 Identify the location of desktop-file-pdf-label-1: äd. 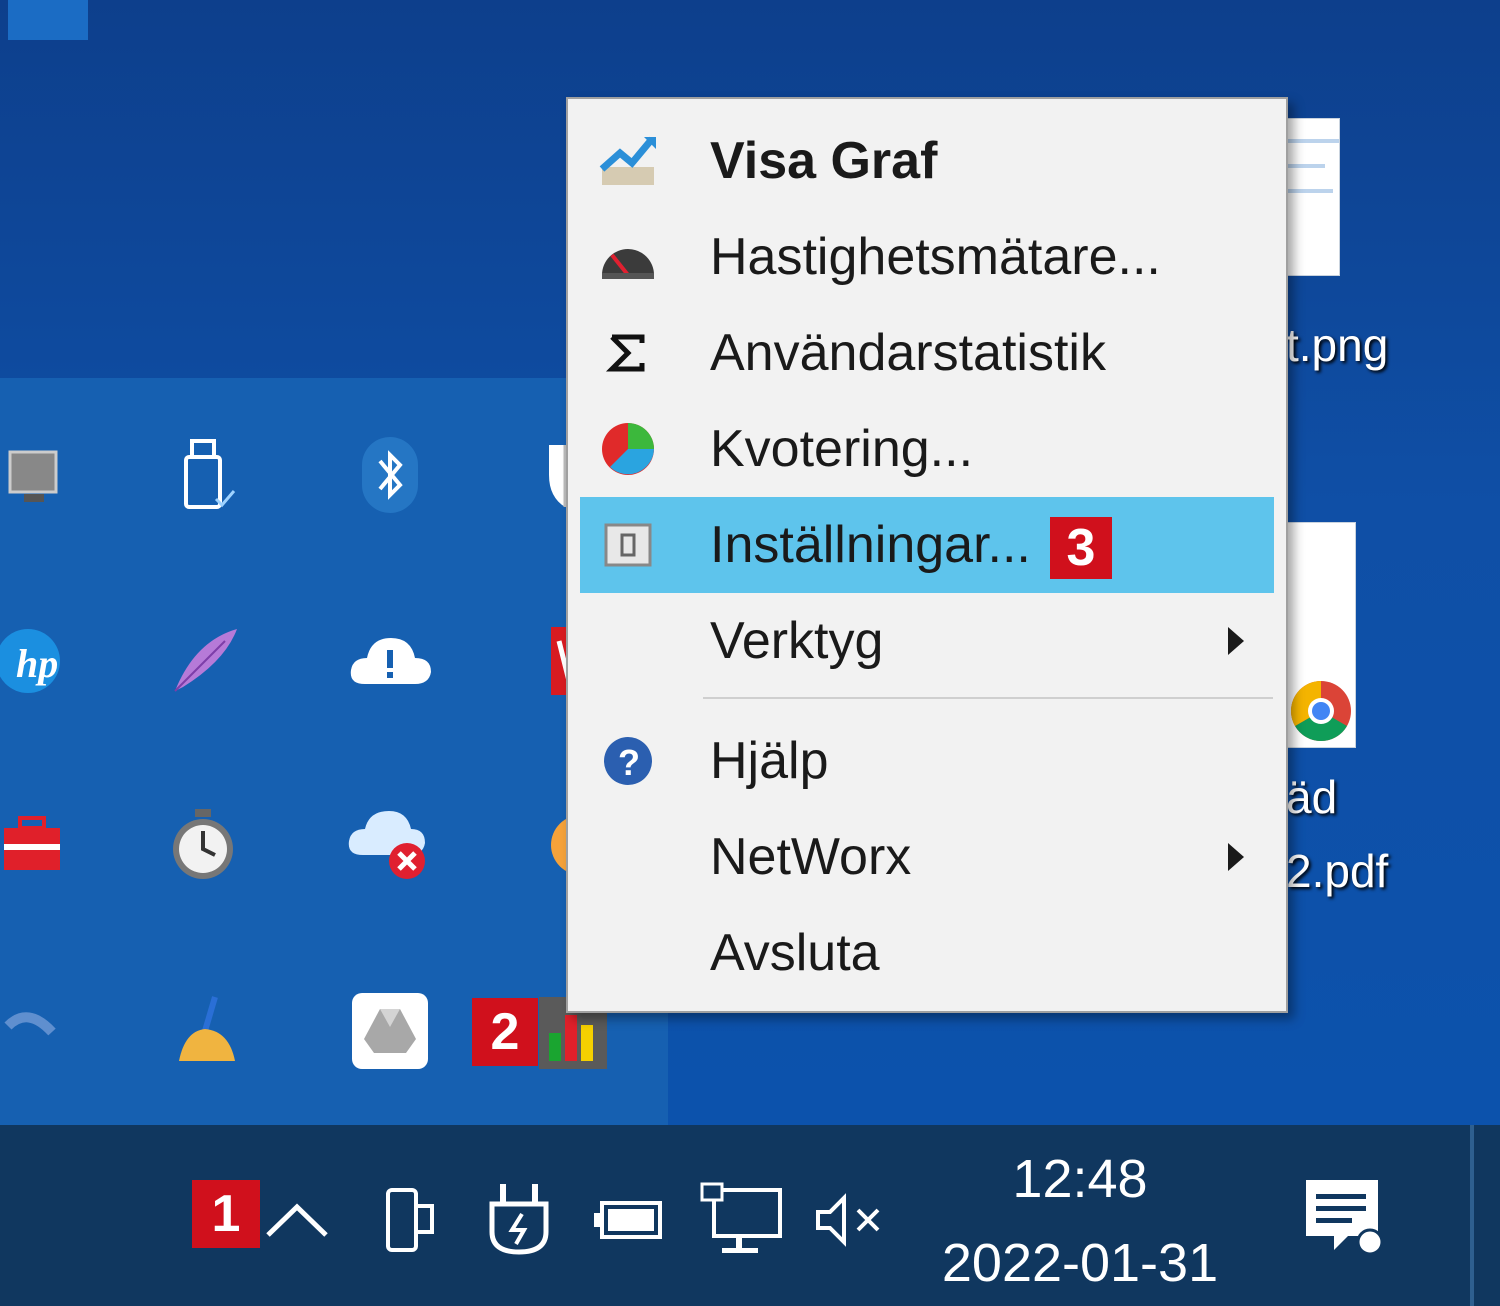
(1312, 797).